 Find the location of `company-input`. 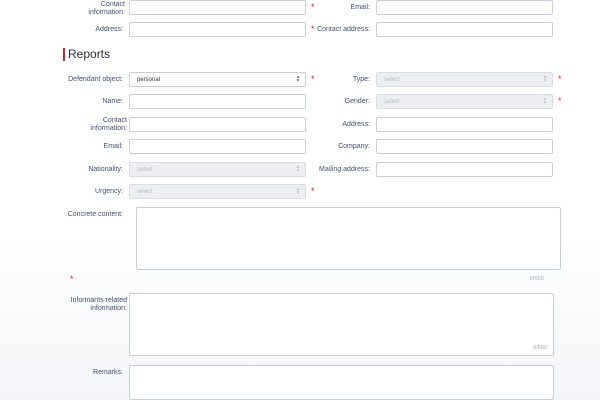

company-input is located at coordinates (464, 146).